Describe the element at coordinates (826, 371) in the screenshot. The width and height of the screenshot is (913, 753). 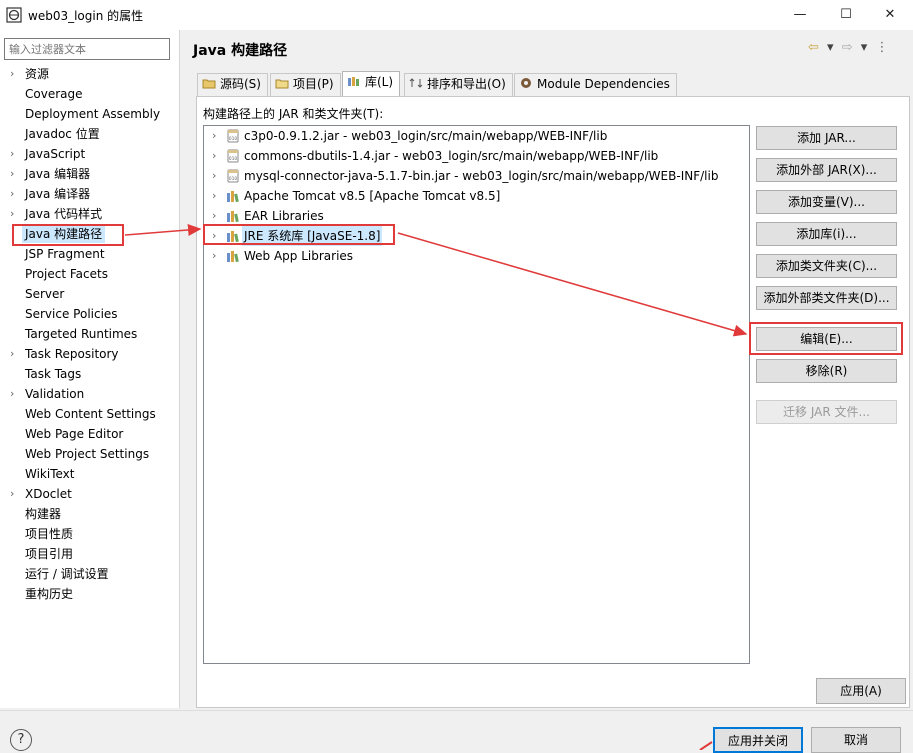
I see `remove-button: 移除(R)` at that location.